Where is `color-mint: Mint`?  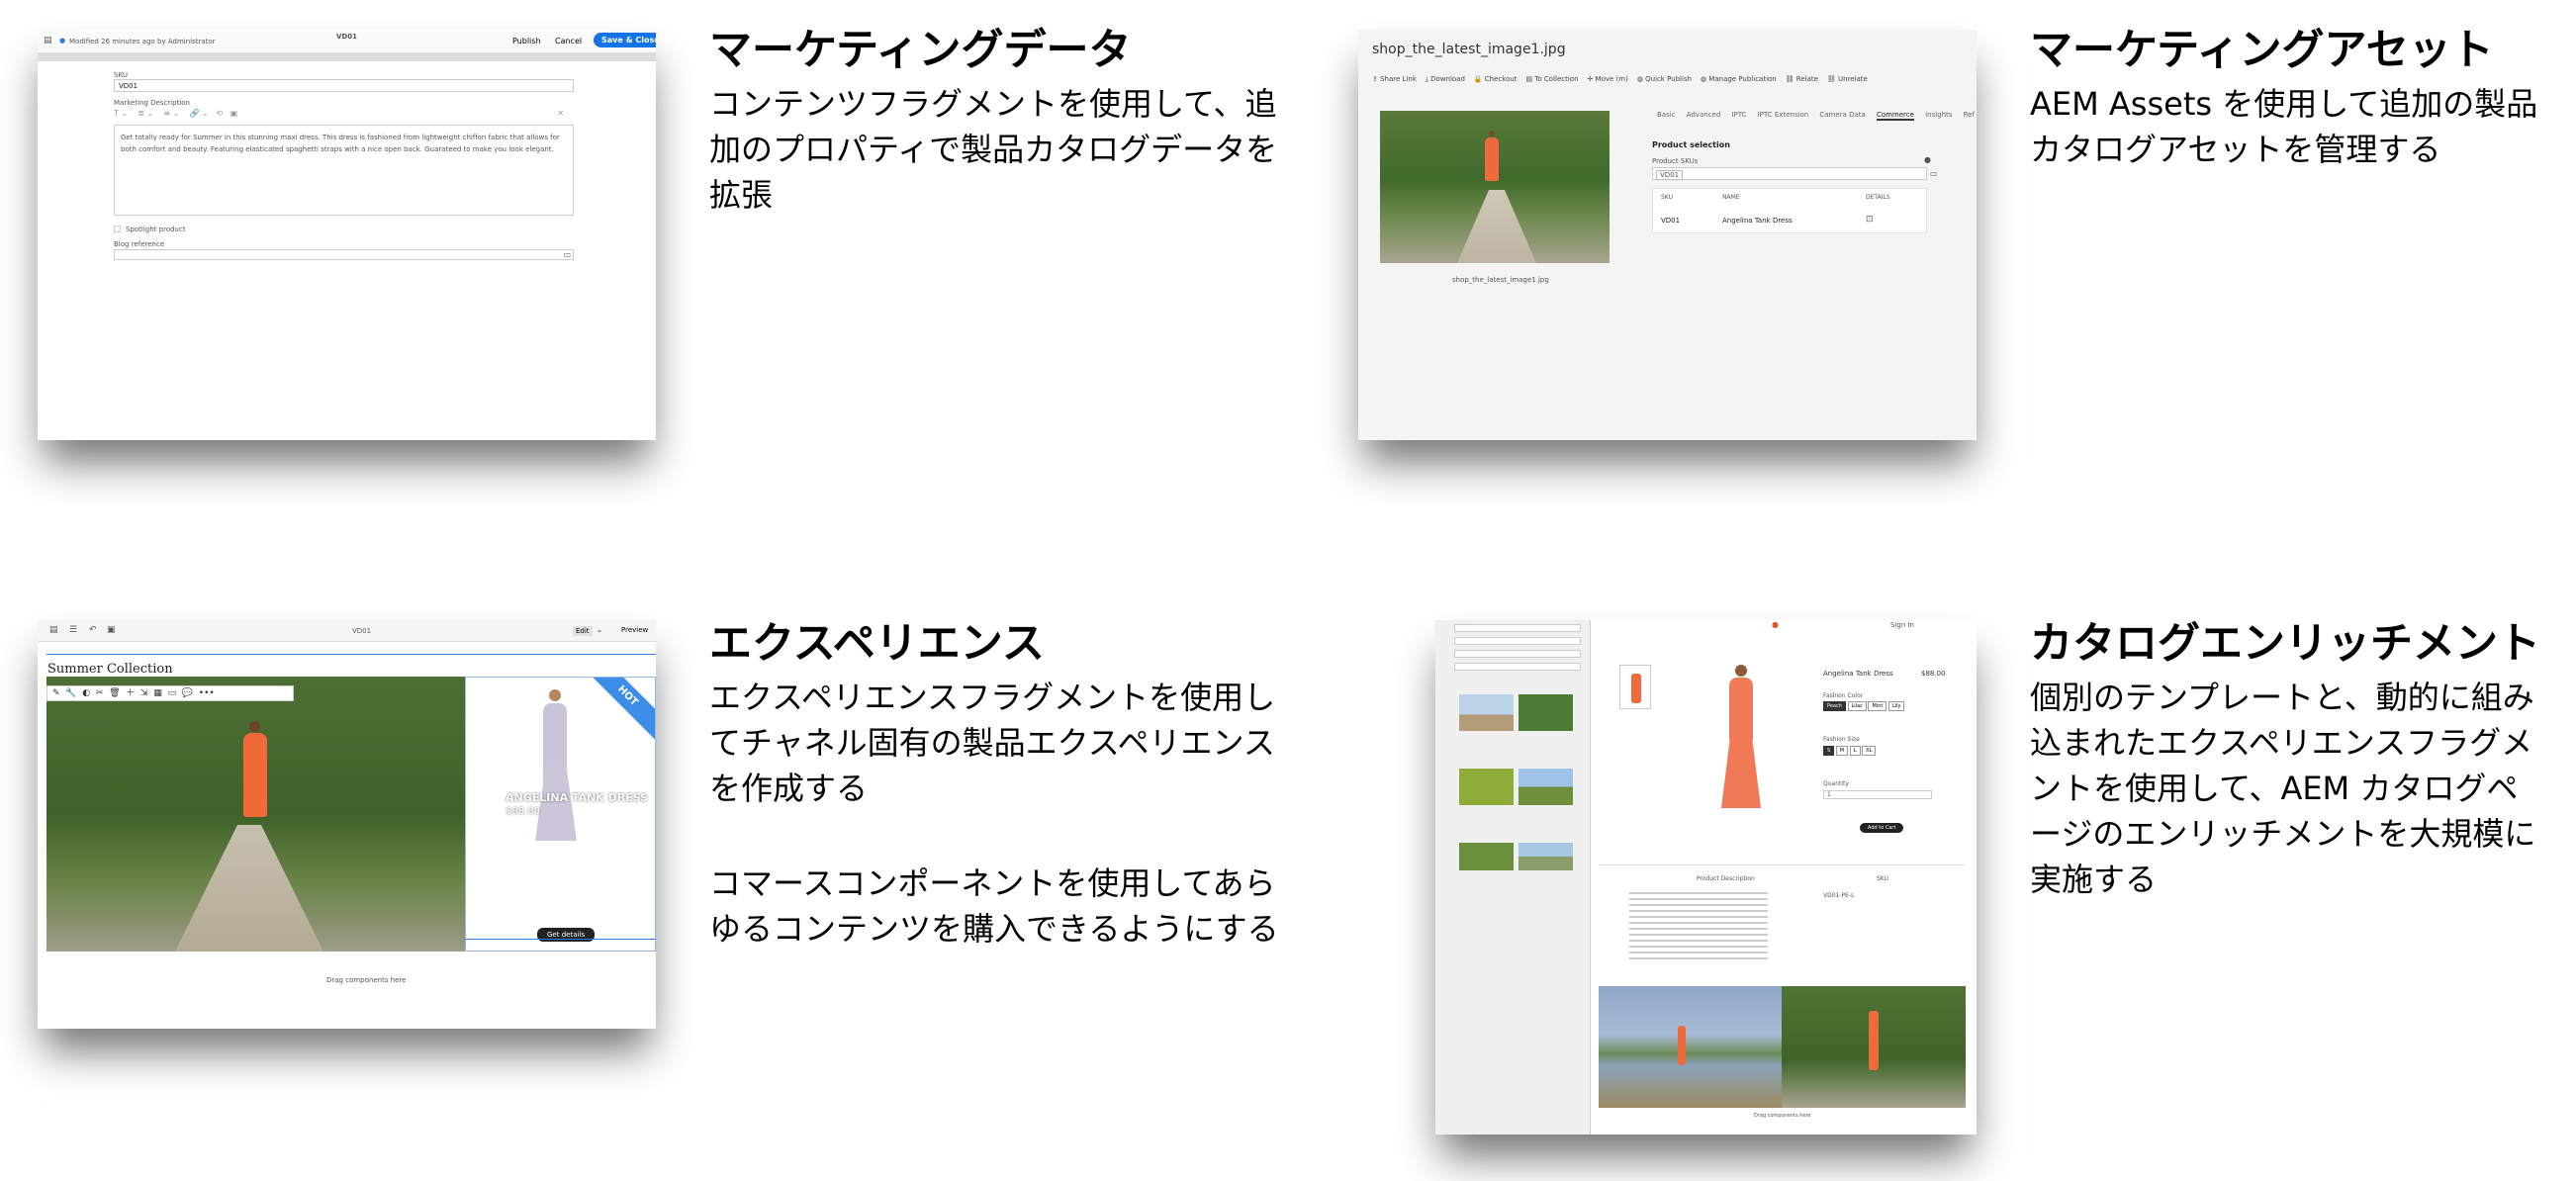 color-mint: Mint is located at coordinates (1877, 706).